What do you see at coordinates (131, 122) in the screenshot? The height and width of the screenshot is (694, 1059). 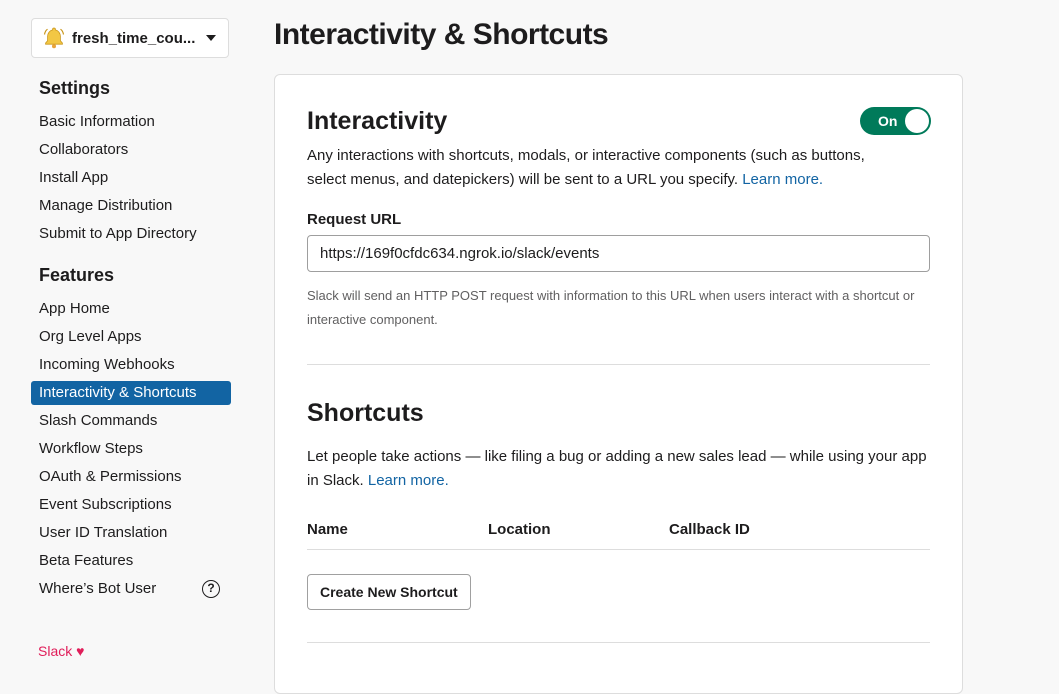 I see `sidebar-item-basic-information: Basic Information` at bounding box center [131, 122].